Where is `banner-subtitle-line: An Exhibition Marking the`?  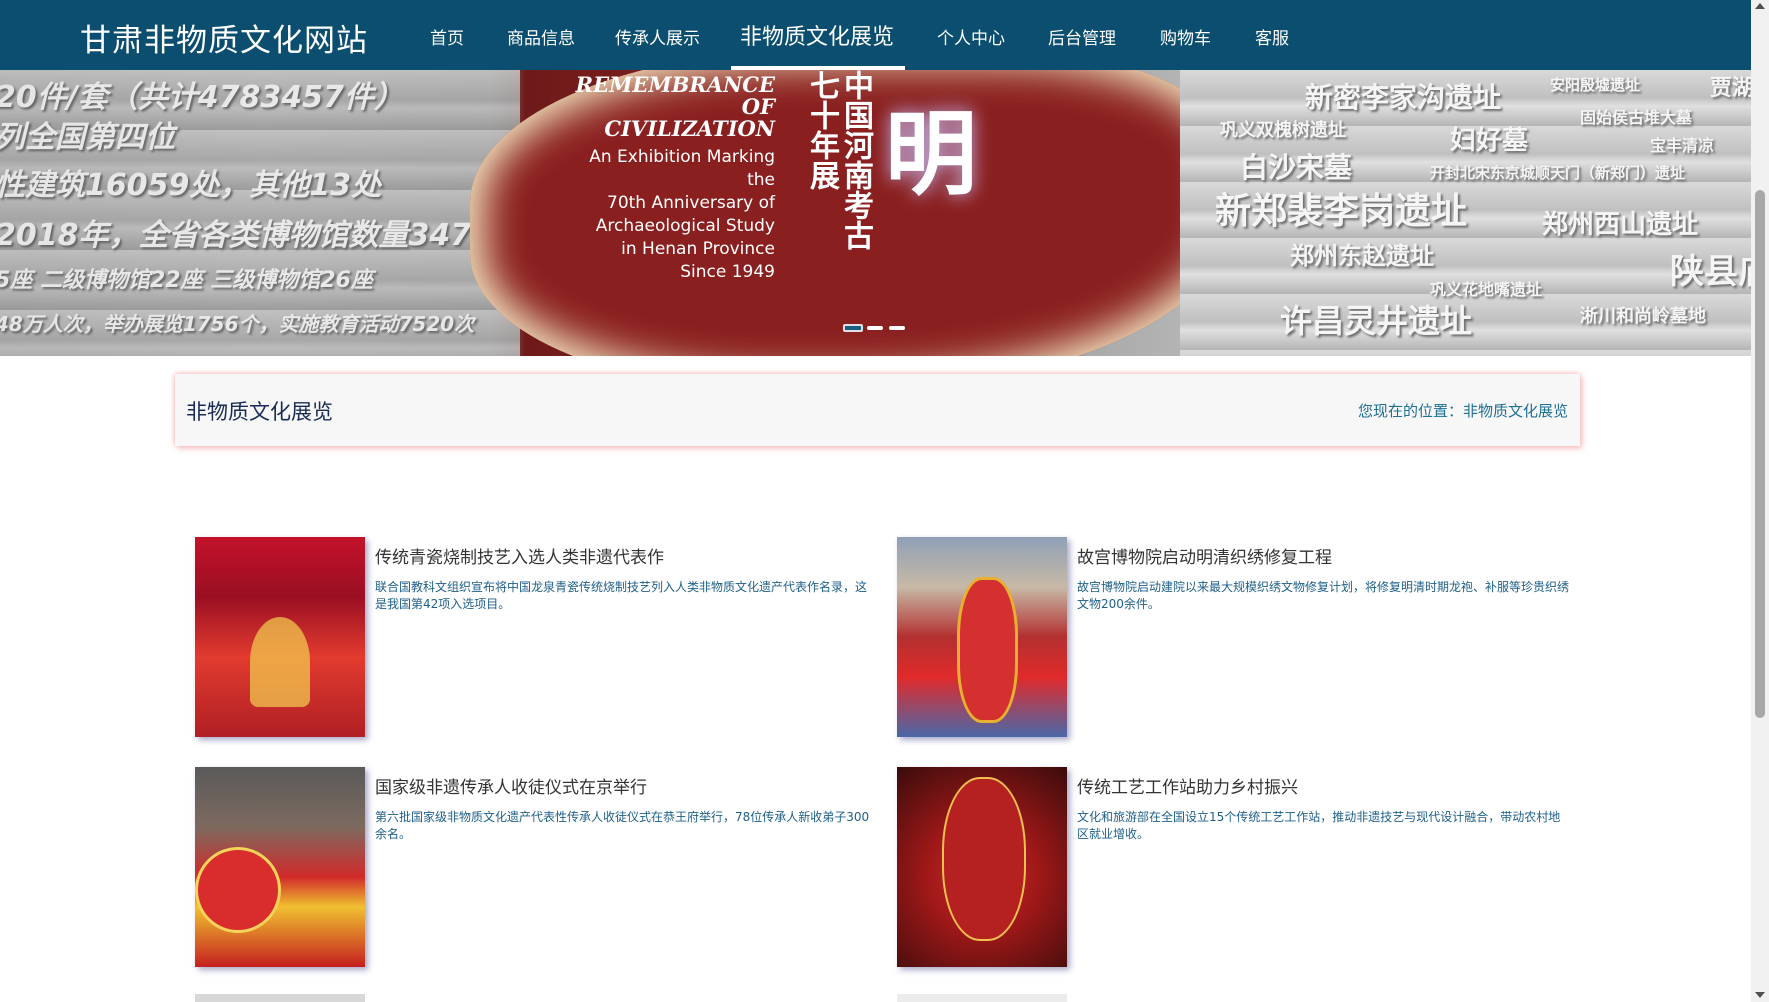
banner-subtitle-line: An Exhibition Marking the is located at coordinates (682, 168).